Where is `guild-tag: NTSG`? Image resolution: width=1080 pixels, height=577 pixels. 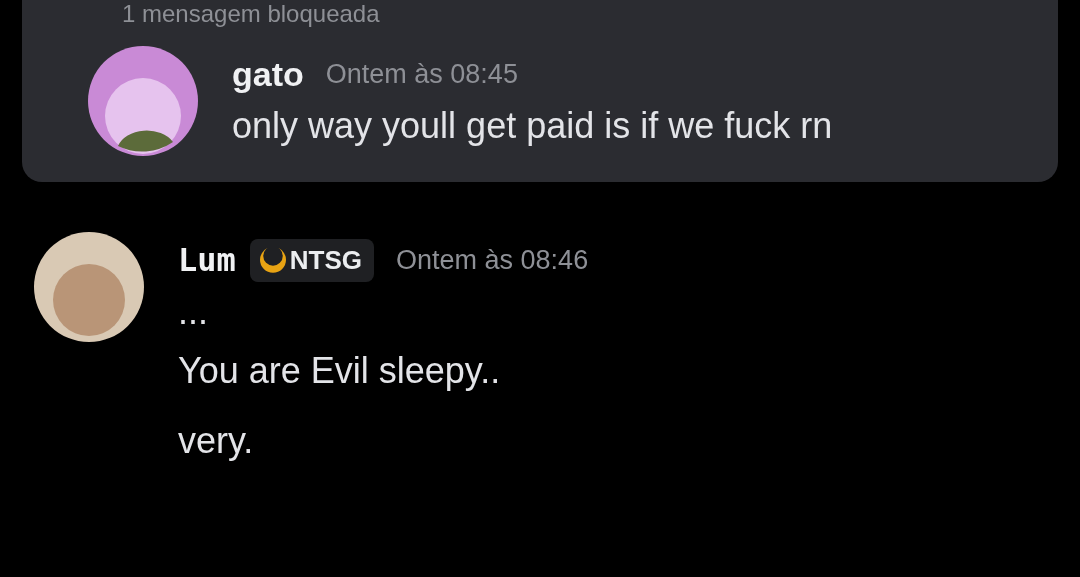 guild-tag: NTSG is located at coordinates (312, 260).